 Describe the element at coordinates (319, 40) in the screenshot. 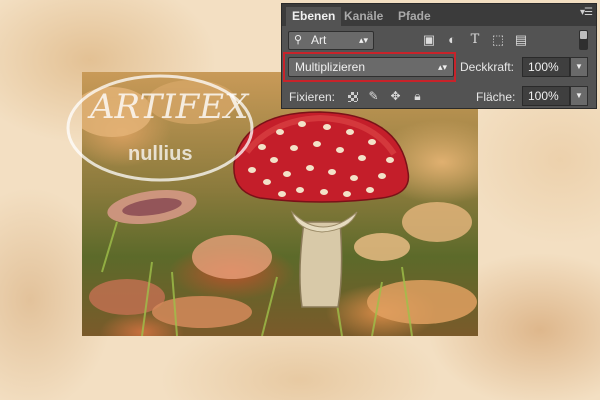

I see `filter-type-value: Art` at that location.